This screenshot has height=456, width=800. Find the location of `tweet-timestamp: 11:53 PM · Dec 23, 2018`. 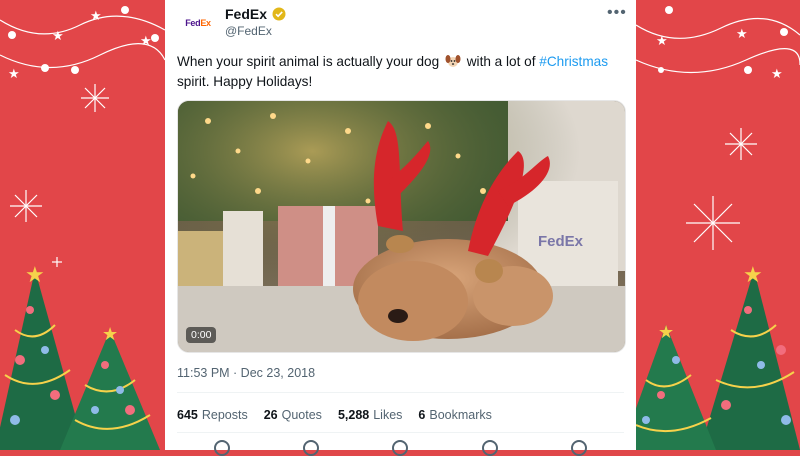

tweet-timestamp: 11:53 PM · Dec 23, 2018 is located at coordinates (246, 373).